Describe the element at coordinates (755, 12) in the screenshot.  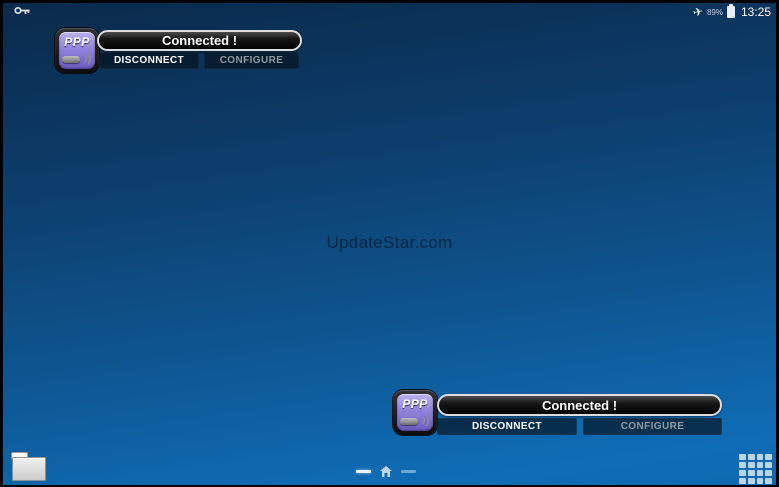
I see `clock: 13:25` at that location.